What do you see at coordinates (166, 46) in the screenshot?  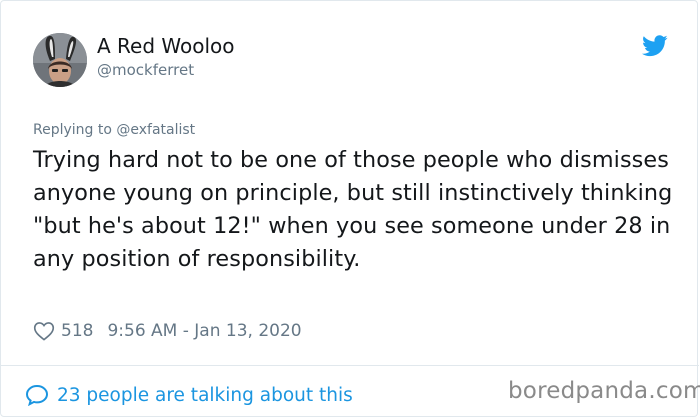 I see `display-name: A Red Wooloo` at bounding box center [166, 46].